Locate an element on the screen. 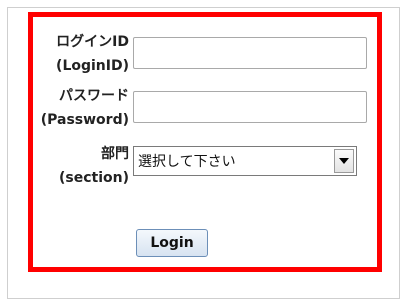  chevron-down-icon is located at coordinates (344, 161).